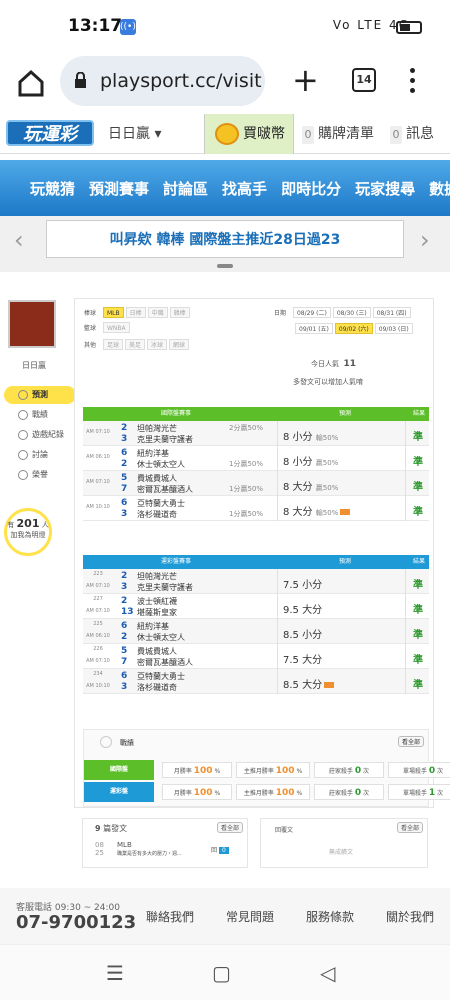  What do you see at coordinates (425, 240) in the screenshot?
I see `next-arrow-icon: ›` at bounding box center [425, 240].